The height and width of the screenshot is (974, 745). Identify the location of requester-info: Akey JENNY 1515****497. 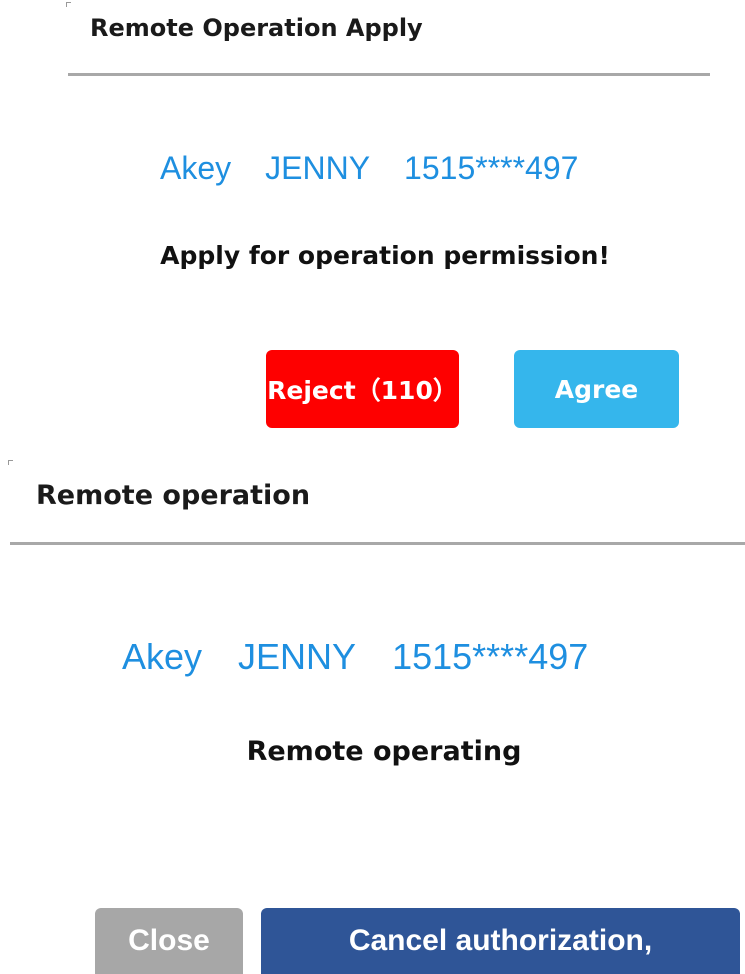
(386, 168).